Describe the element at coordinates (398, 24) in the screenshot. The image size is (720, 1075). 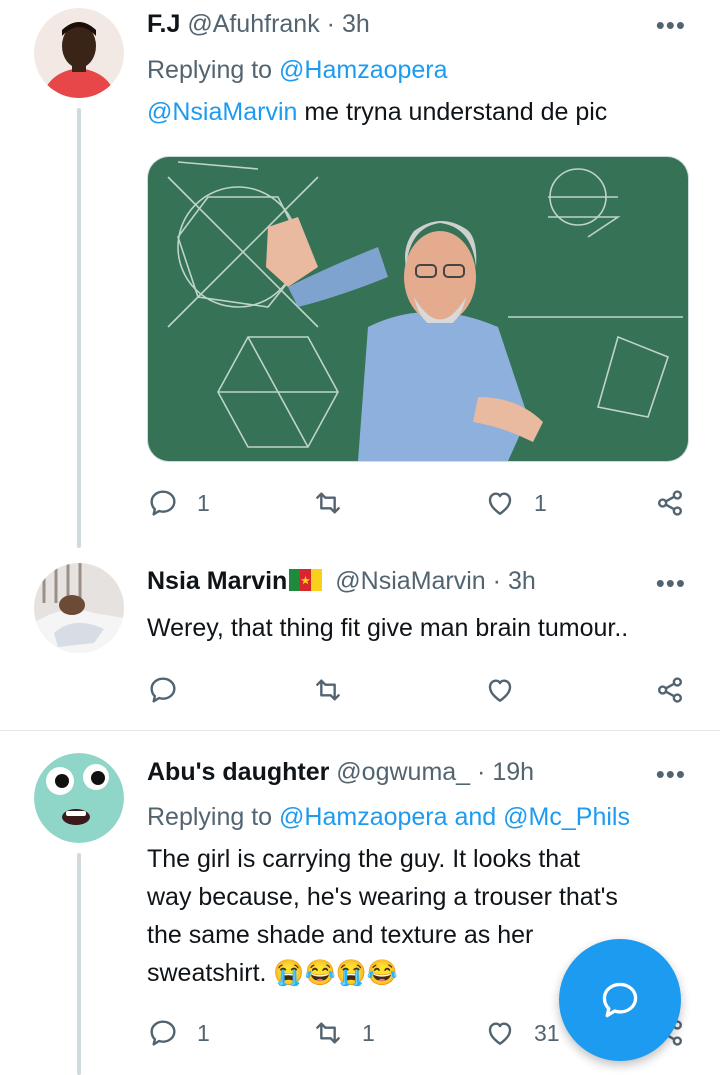
I see `tweet-header: F.J @Afuhfrank · 3h` at that location.